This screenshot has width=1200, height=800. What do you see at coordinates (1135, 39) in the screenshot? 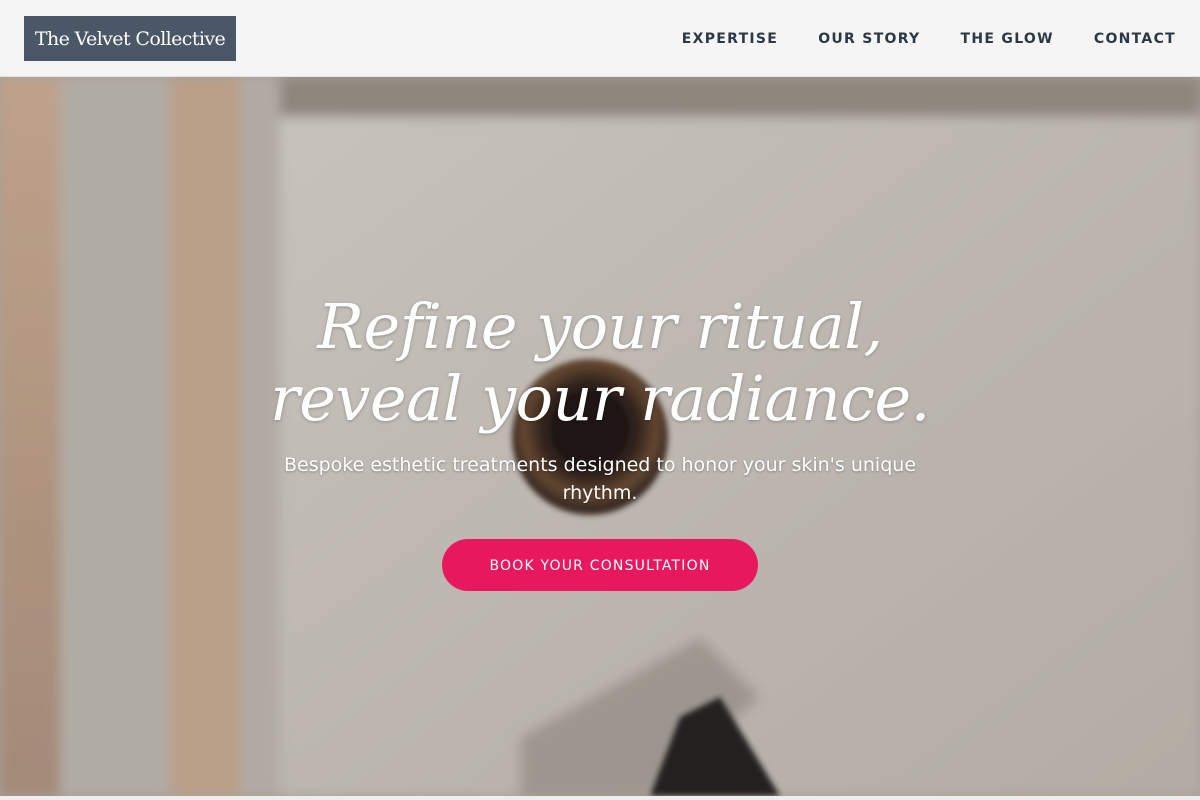
I see `nav-link-contact: CONTACT` at bounding box center [1135, 39].